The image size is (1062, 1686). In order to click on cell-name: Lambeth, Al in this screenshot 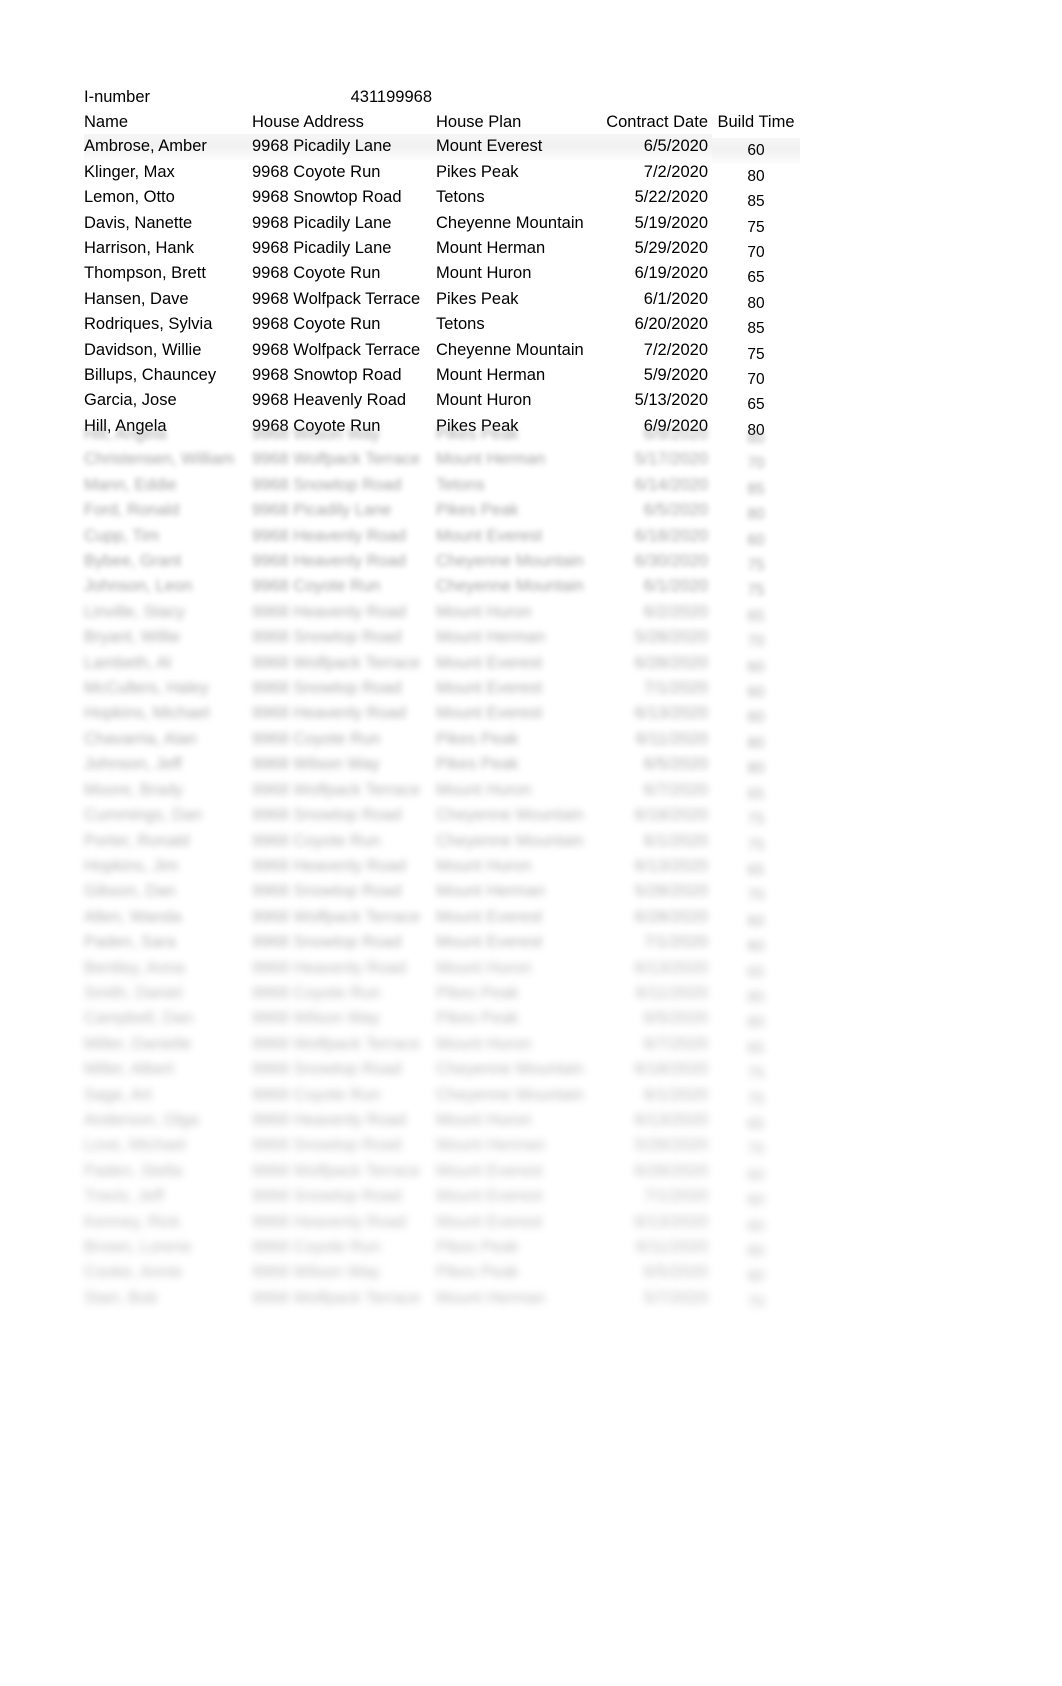, I will do `click(128, 662)`.